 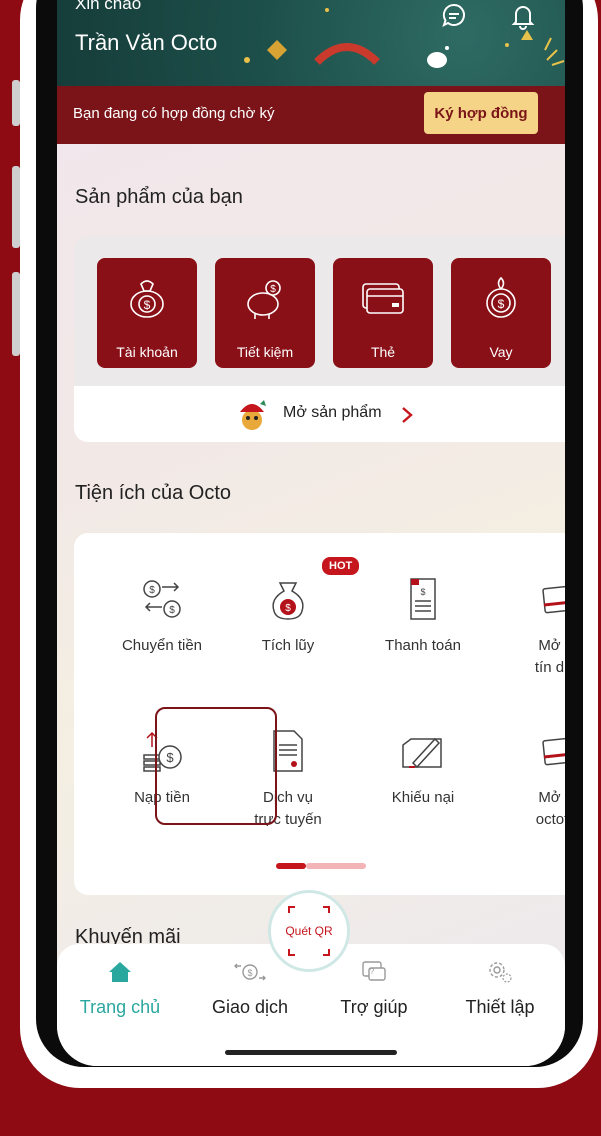 I want to click on help-icon: ?, so click(x=374, y=971).